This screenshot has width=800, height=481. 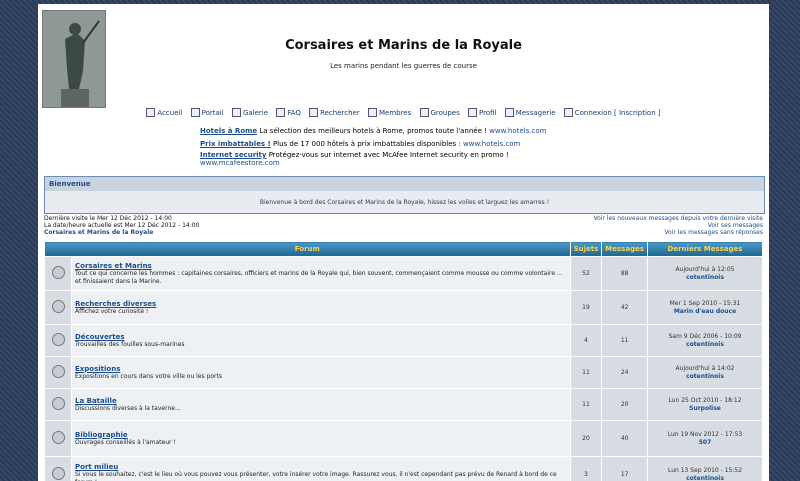 What do you see at coordinates (249, 112) in the screenshot?
I see `nav-gallery: Galerie` at bounding box center [249, 112].